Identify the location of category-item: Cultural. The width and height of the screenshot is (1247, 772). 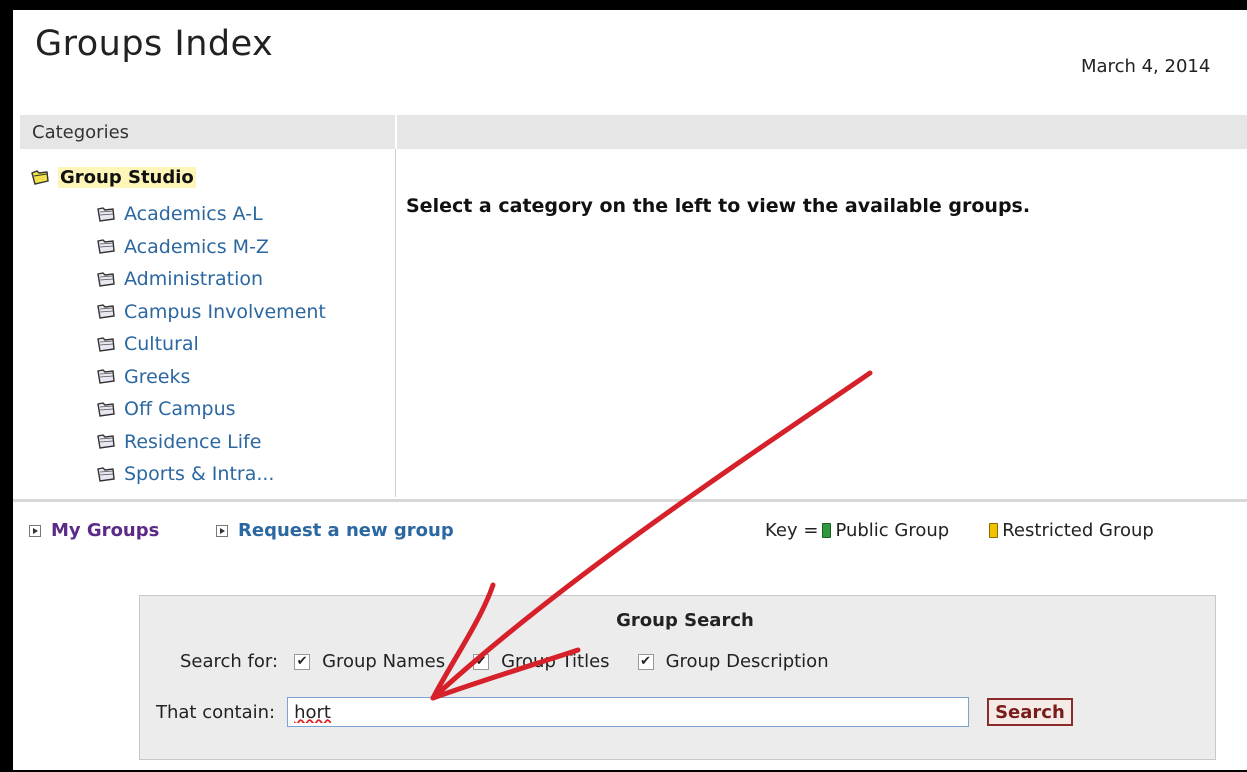
(211, 344).